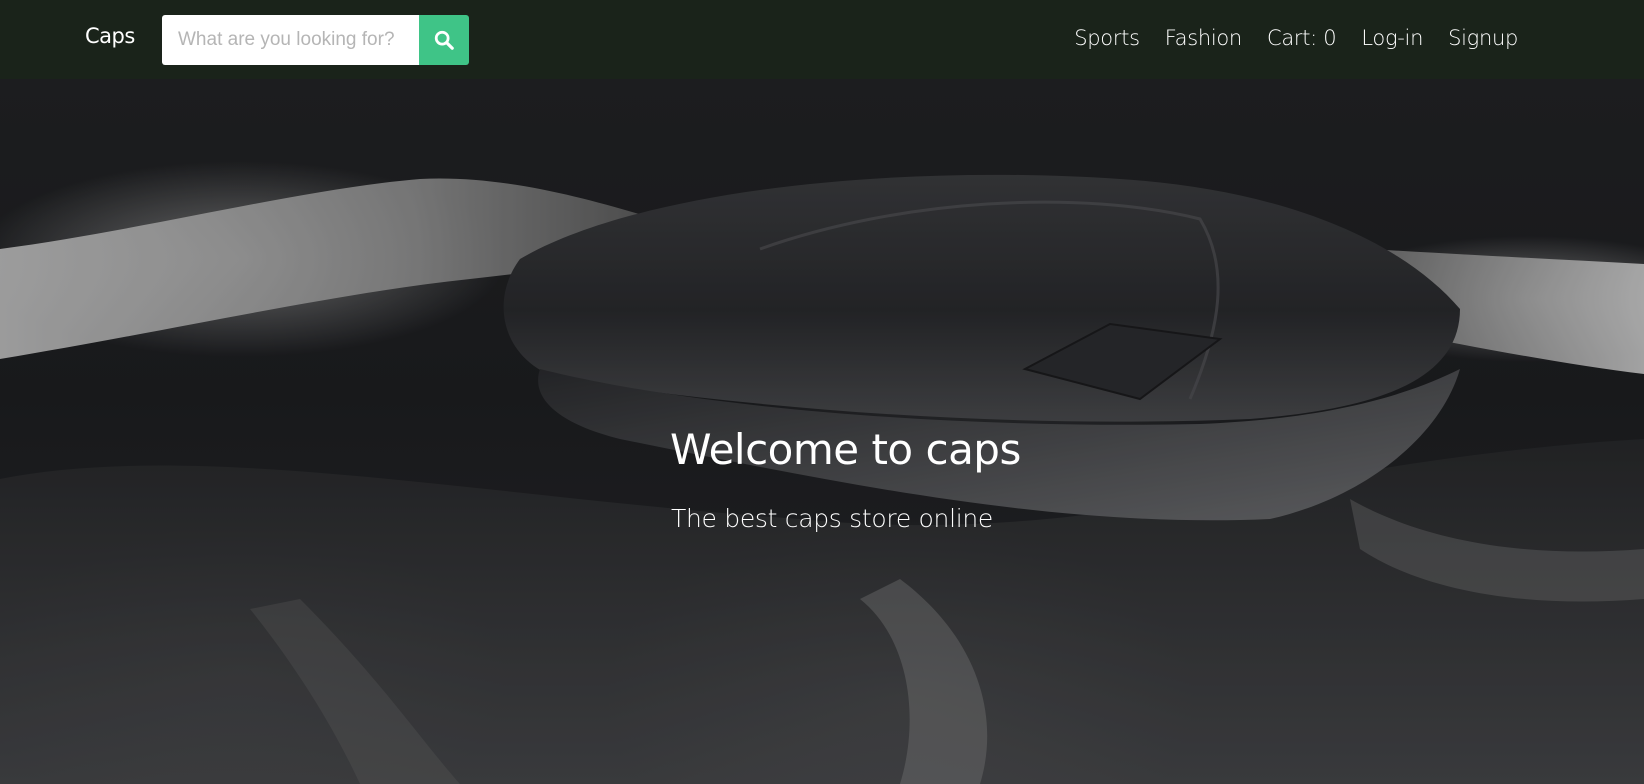 The image size is (1644, 784). Describe the element at coordinates (1107, 38) in the screenshot. I see `nav-link-sports: Sports` at that location.